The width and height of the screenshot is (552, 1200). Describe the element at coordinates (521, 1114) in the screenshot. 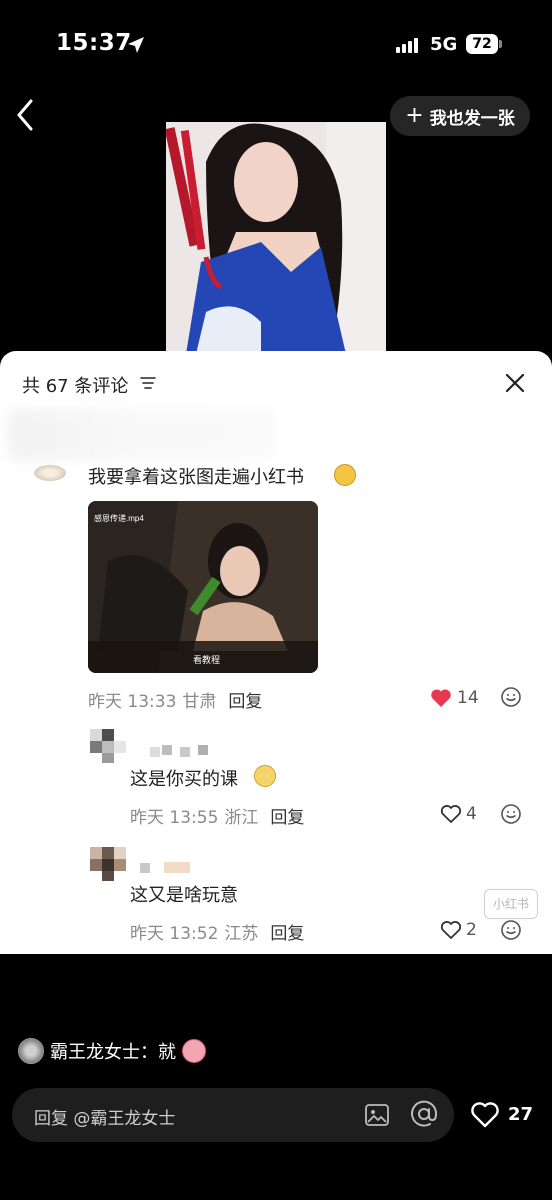

I see `like-count: 27` at that location.